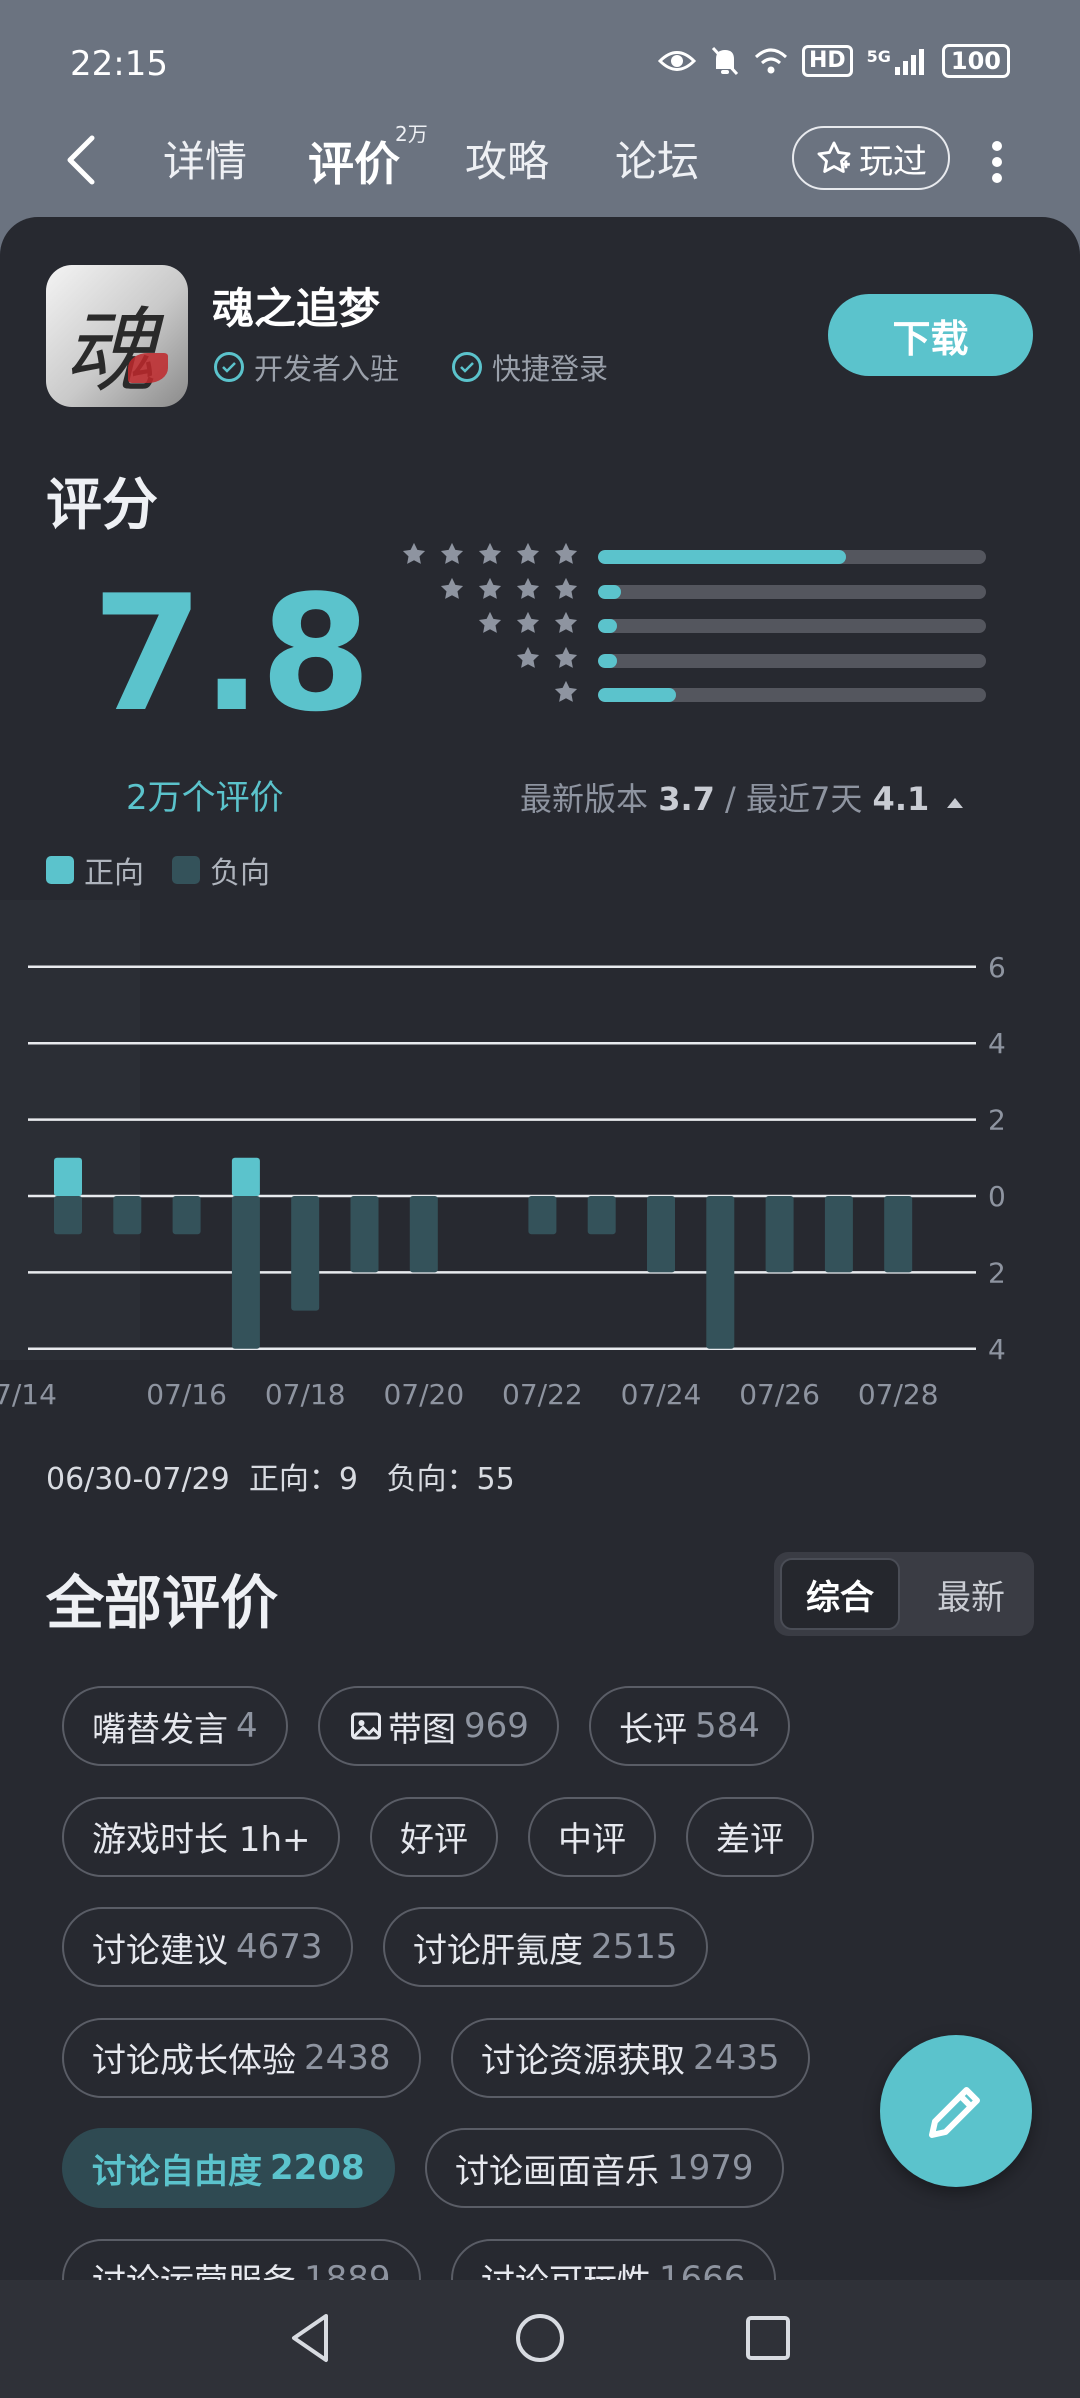 The width and height of the screenshot is (1080, 2398). I want to click on x-tick-label: 07/24, so click(661, 1394).